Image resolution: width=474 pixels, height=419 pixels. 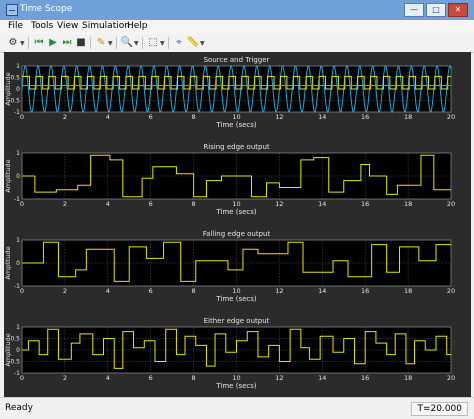 I want to click on step-forward-icon: ⏭, so click(x=67, y=43).